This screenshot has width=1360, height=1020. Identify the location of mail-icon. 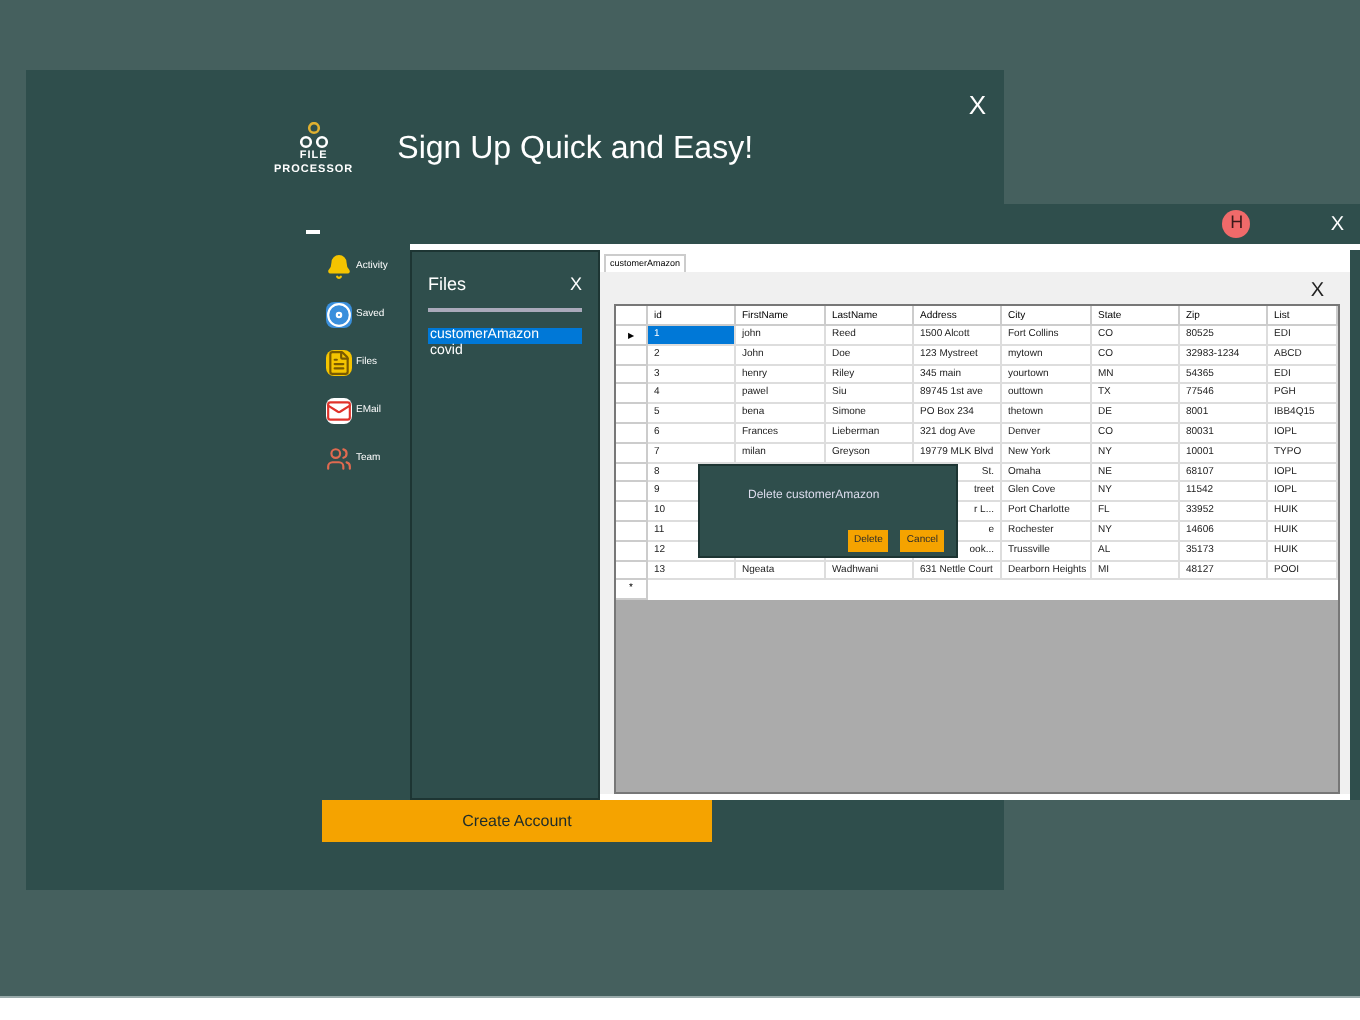
(339, 411).